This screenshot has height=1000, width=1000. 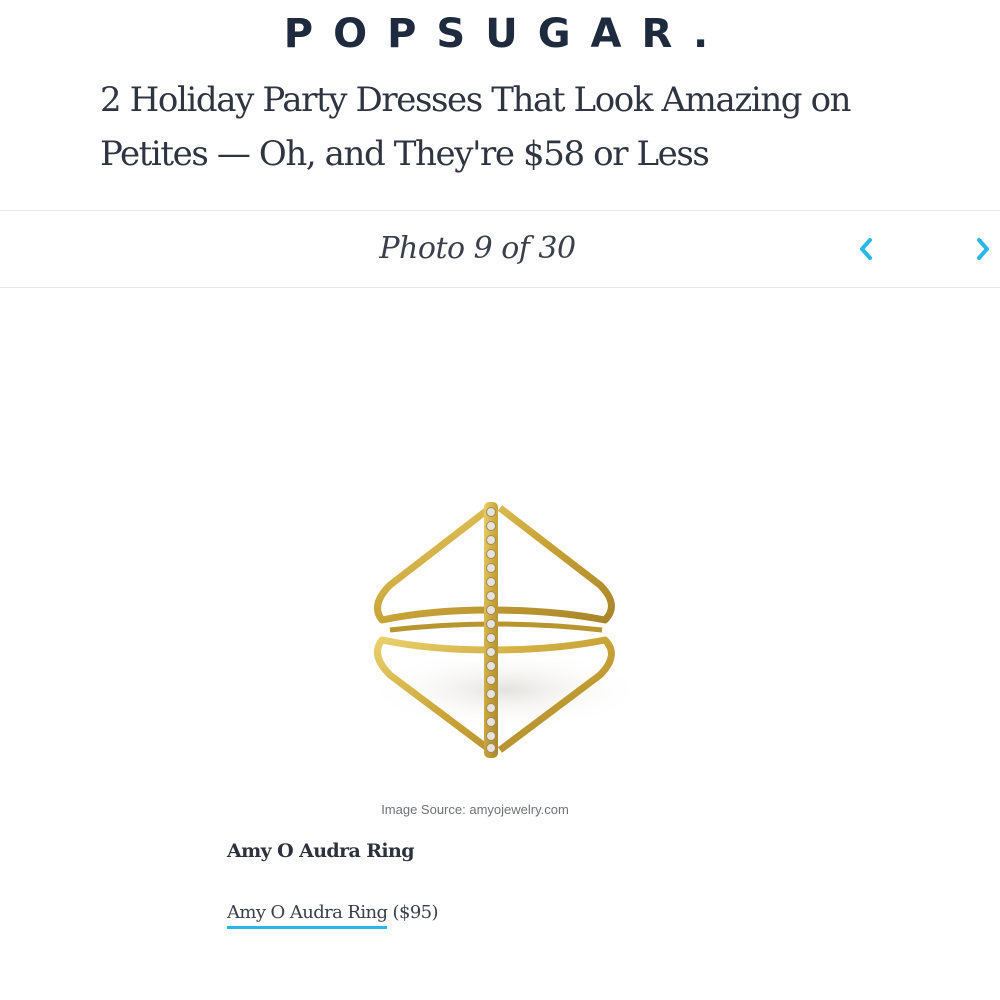 I want to click on chevron-right-icon, so click(x=983, y=249).